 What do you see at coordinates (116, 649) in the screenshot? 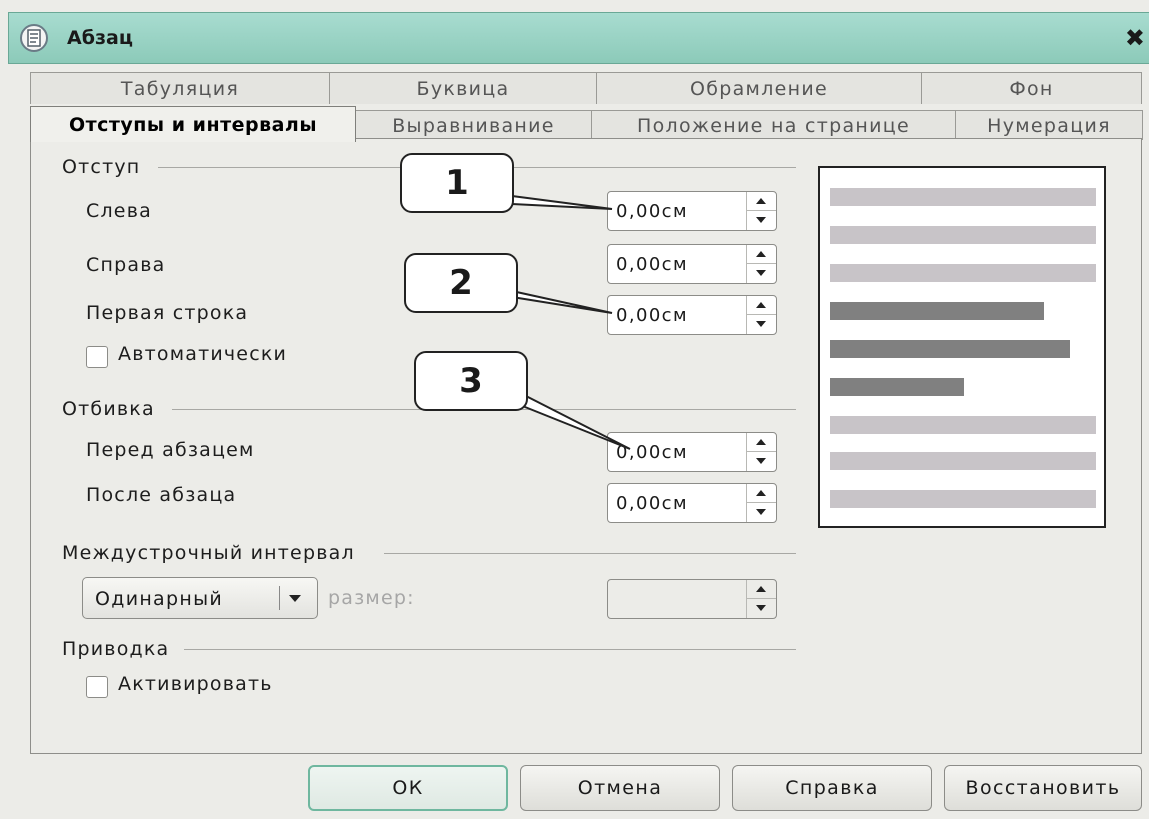
I see `register-section-label: Приводка` at bounding box center [116, 649].